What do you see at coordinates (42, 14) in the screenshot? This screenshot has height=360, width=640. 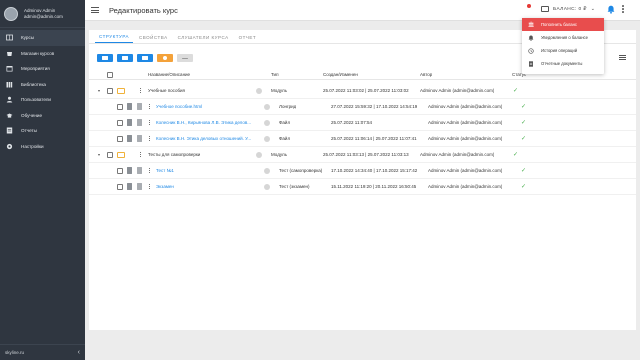 I see `user-profile: Adminov Admin admin@admin.com` at bounding box center [42, 14].